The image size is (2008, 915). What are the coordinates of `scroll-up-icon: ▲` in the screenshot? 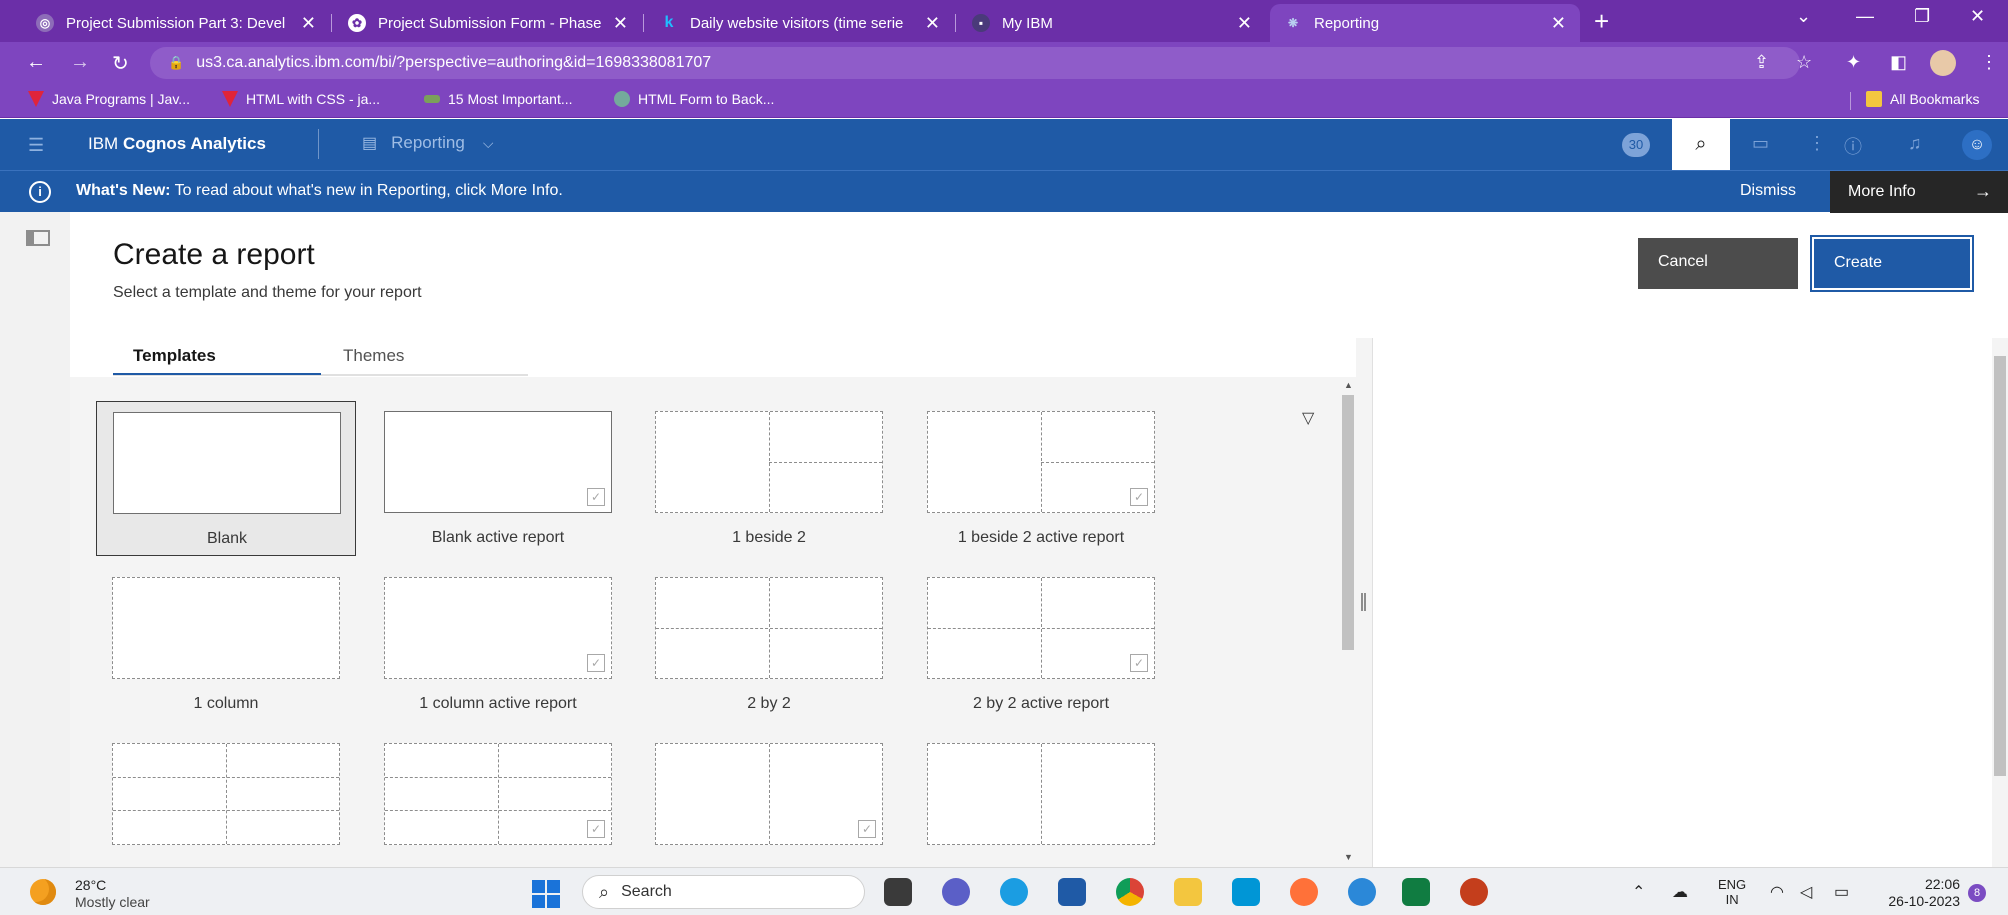 It's located at (1348, 385).